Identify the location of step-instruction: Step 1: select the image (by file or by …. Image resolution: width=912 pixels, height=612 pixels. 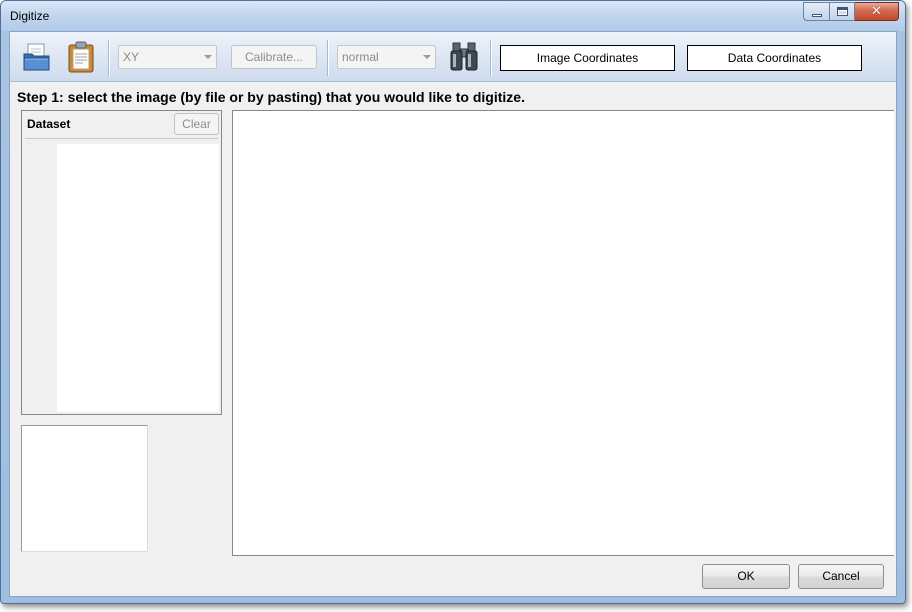
(271, 97).